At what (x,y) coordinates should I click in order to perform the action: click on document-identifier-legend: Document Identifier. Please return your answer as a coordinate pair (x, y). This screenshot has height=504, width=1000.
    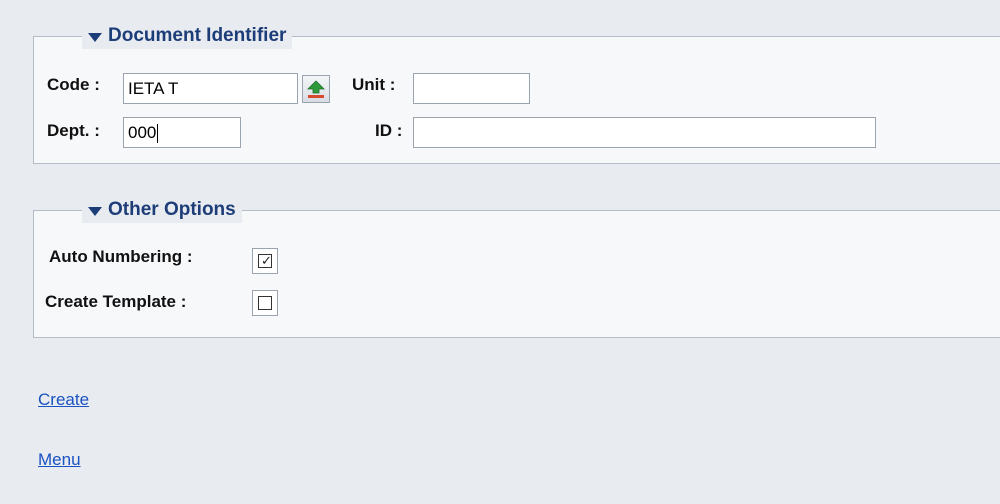
    Looking at the image, I should click on (187, 36).